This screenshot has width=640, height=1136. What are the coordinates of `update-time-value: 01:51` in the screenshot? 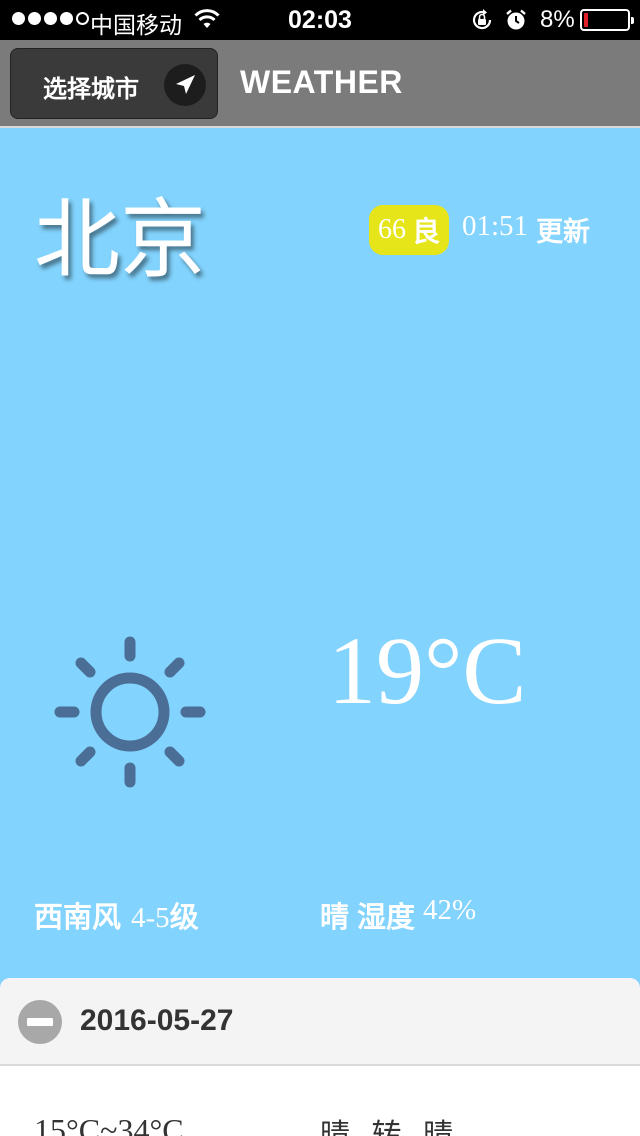 It's located at (495, 226).